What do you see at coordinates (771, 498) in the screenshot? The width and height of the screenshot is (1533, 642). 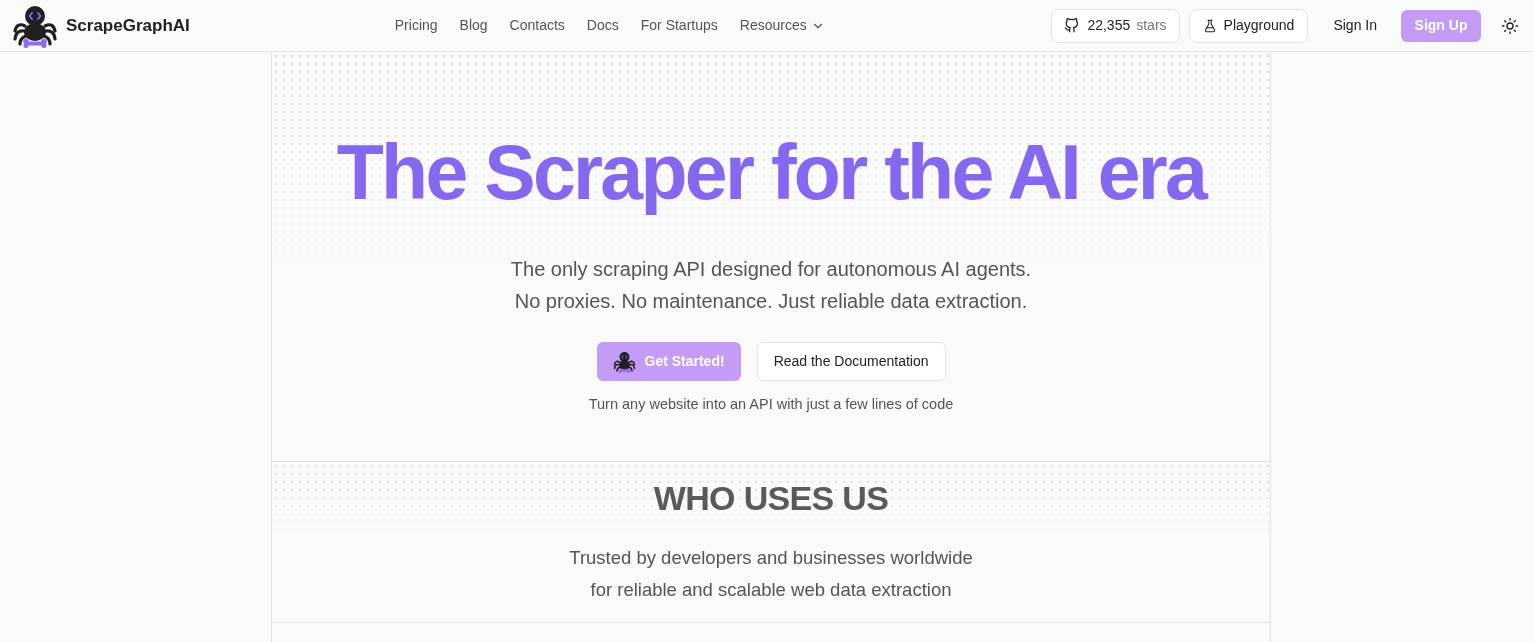 I see `section-title: WHO USES US` at bounding box center [771, 498].